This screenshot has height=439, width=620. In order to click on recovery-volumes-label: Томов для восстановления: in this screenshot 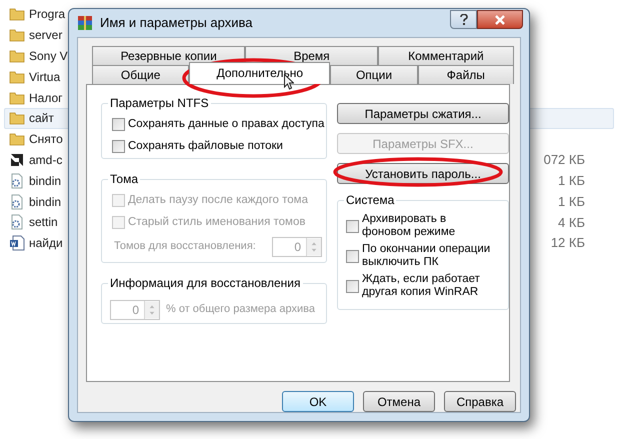, I will do `click(185, 246)`.